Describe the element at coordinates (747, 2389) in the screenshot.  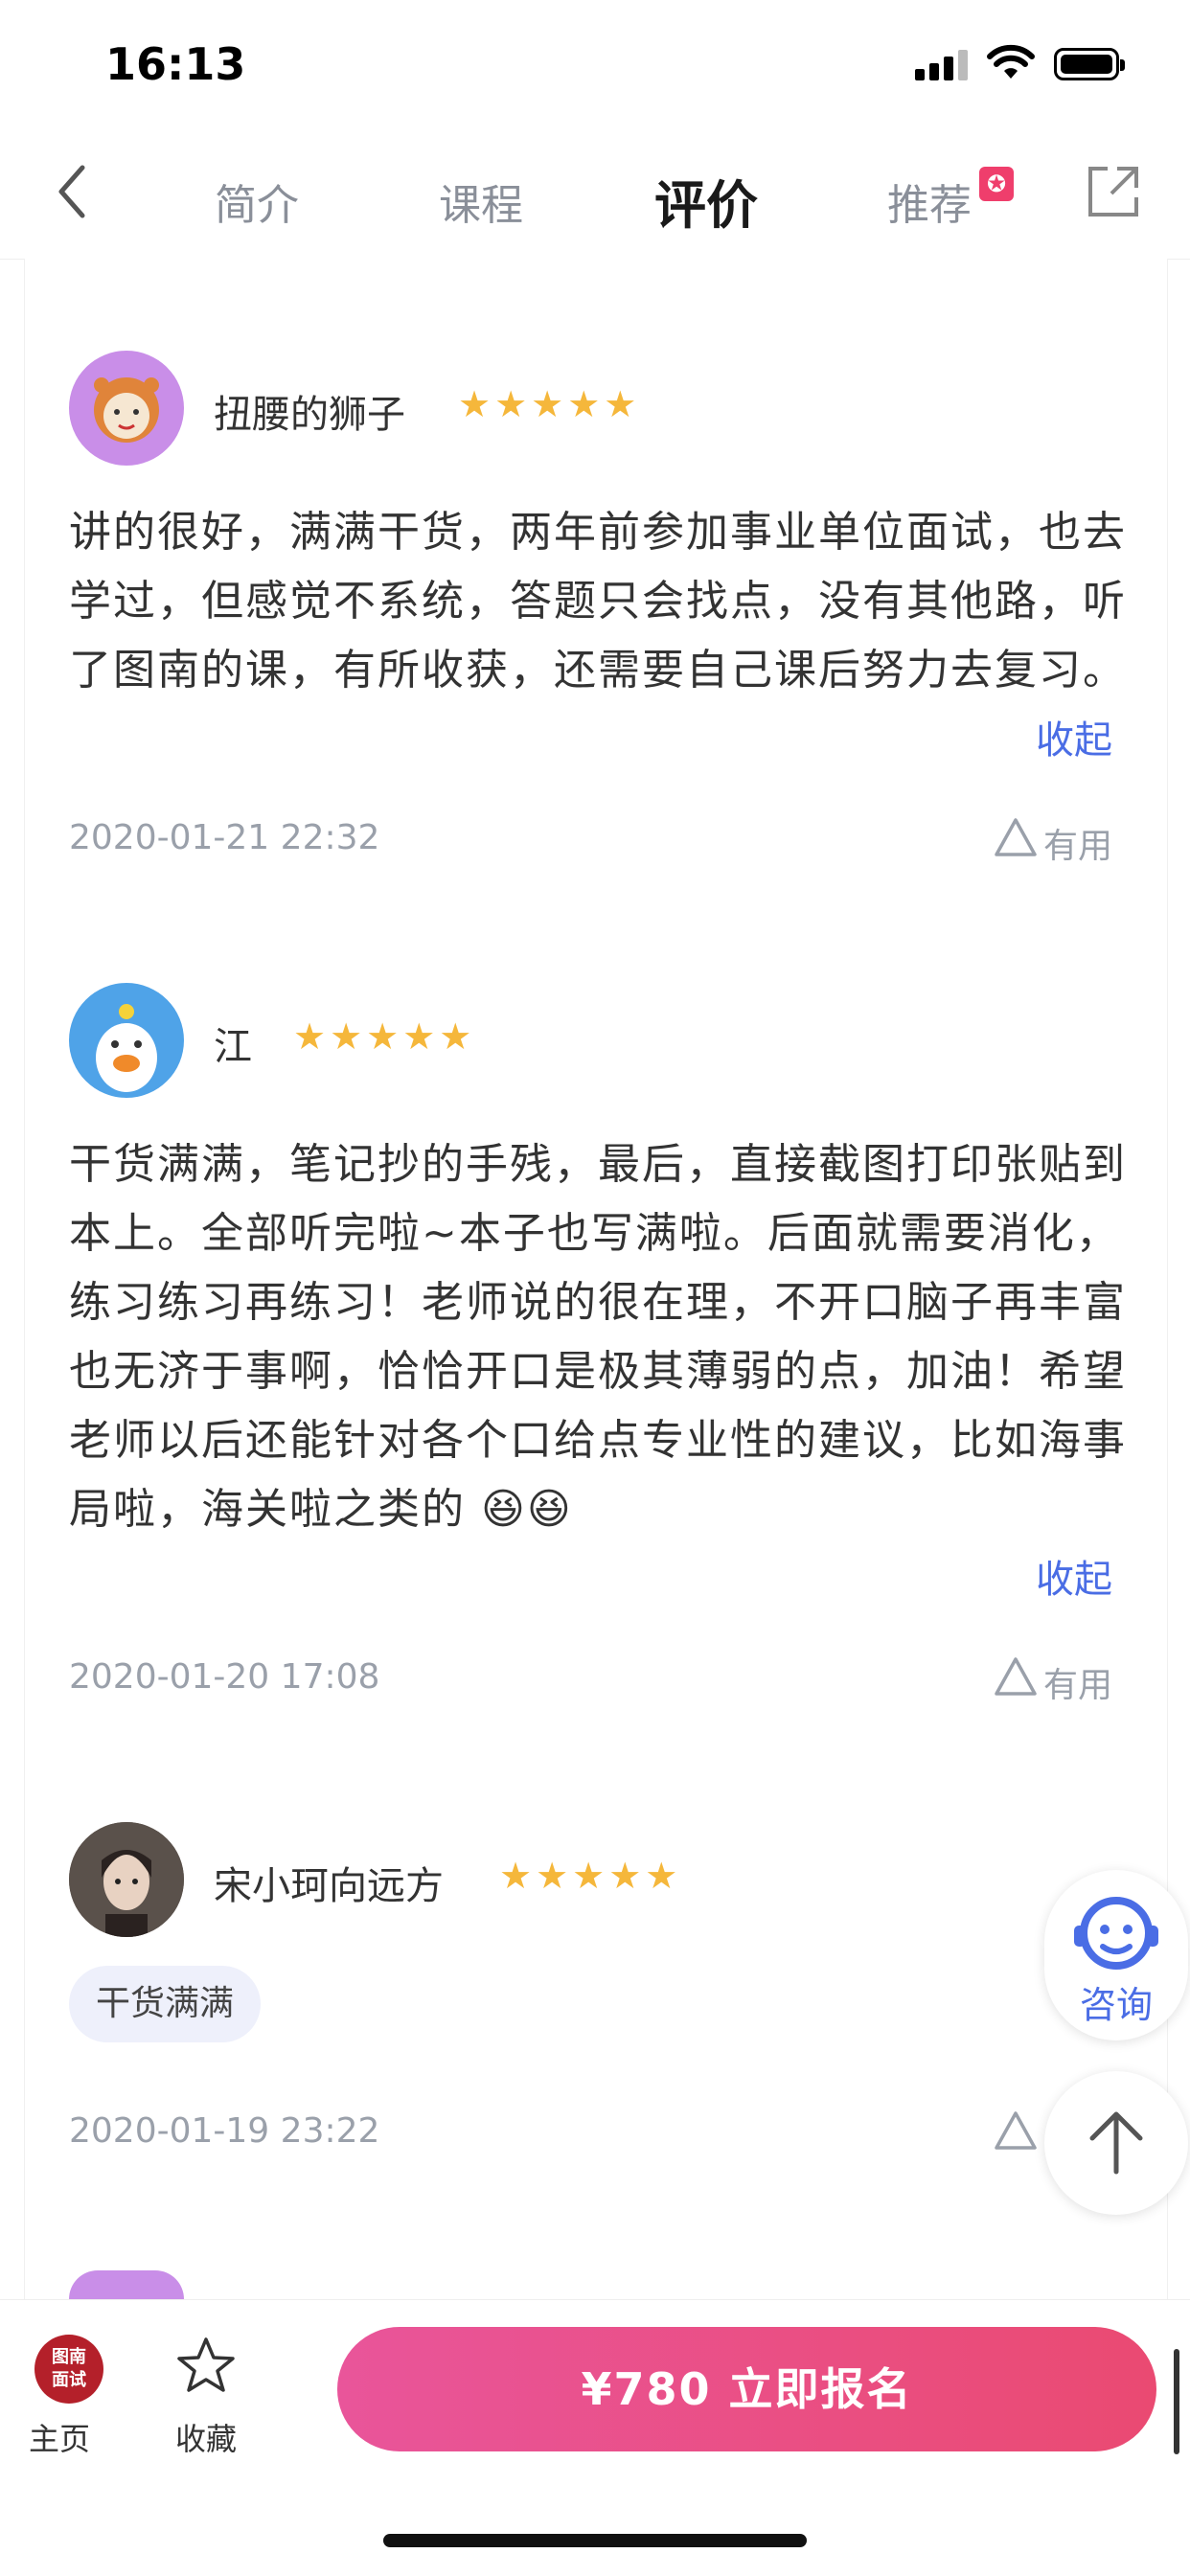
I see `enroll-button: ¥780 立即报名` at that location.